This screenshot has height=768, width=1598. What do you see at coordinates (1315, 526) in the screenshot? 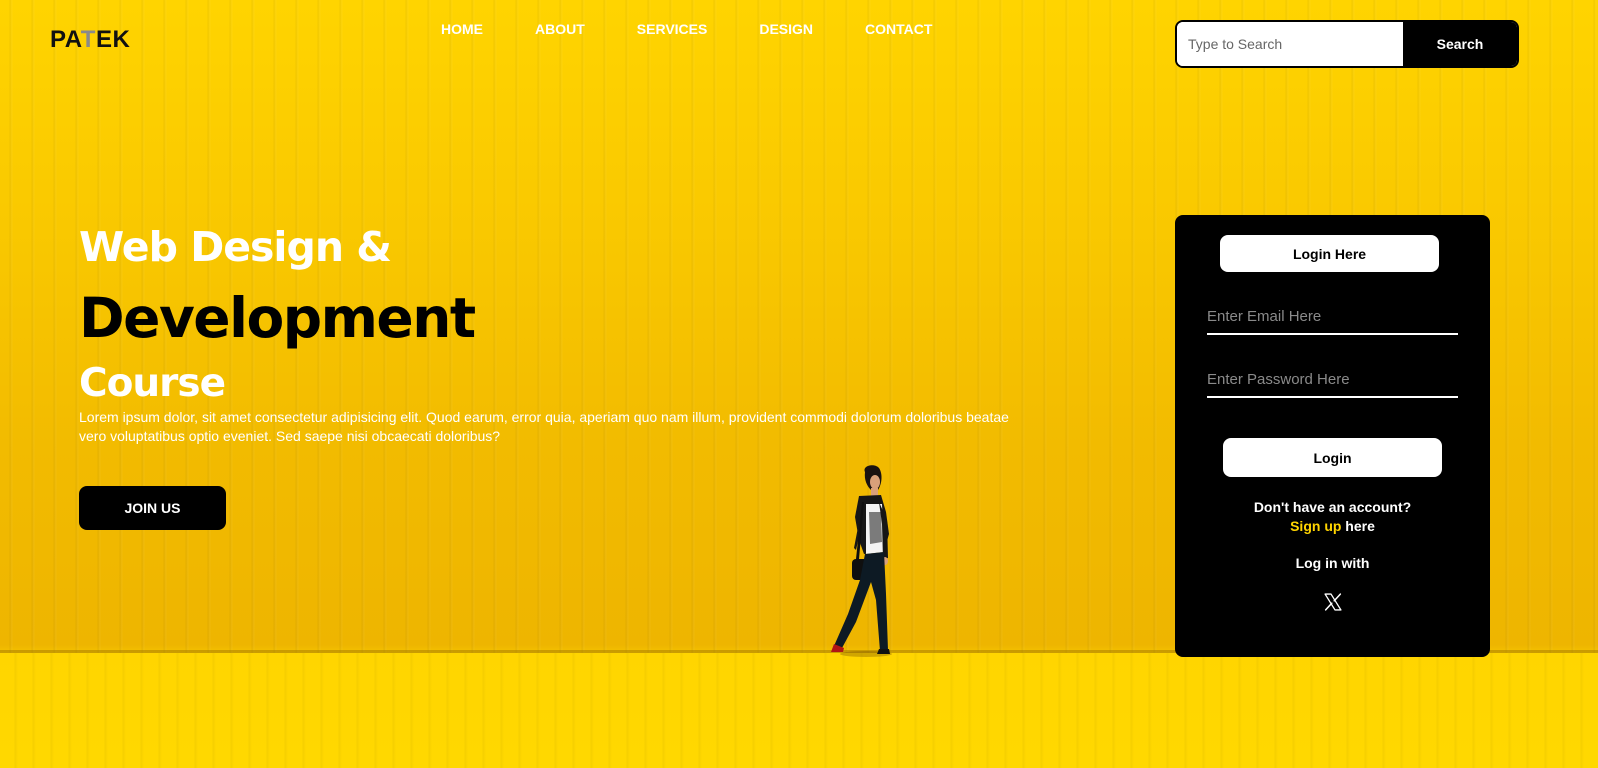
I see `signup-link: Sign up` at bounding box center [1315, 526].